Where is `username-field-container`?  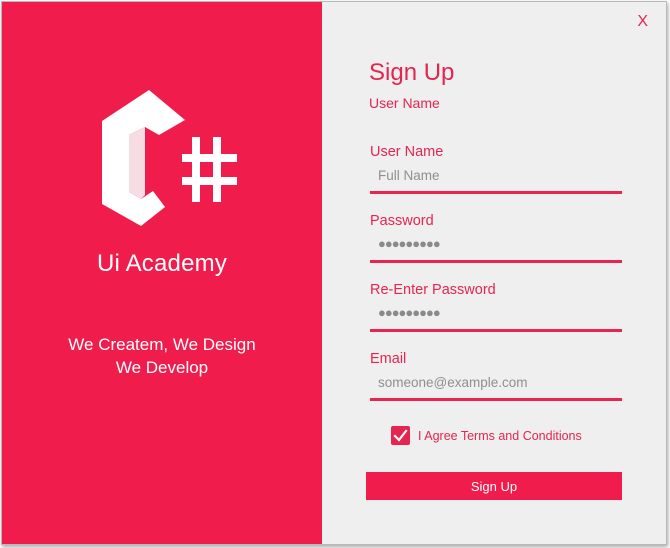
username-field-container is located at coordinates (496, 177).